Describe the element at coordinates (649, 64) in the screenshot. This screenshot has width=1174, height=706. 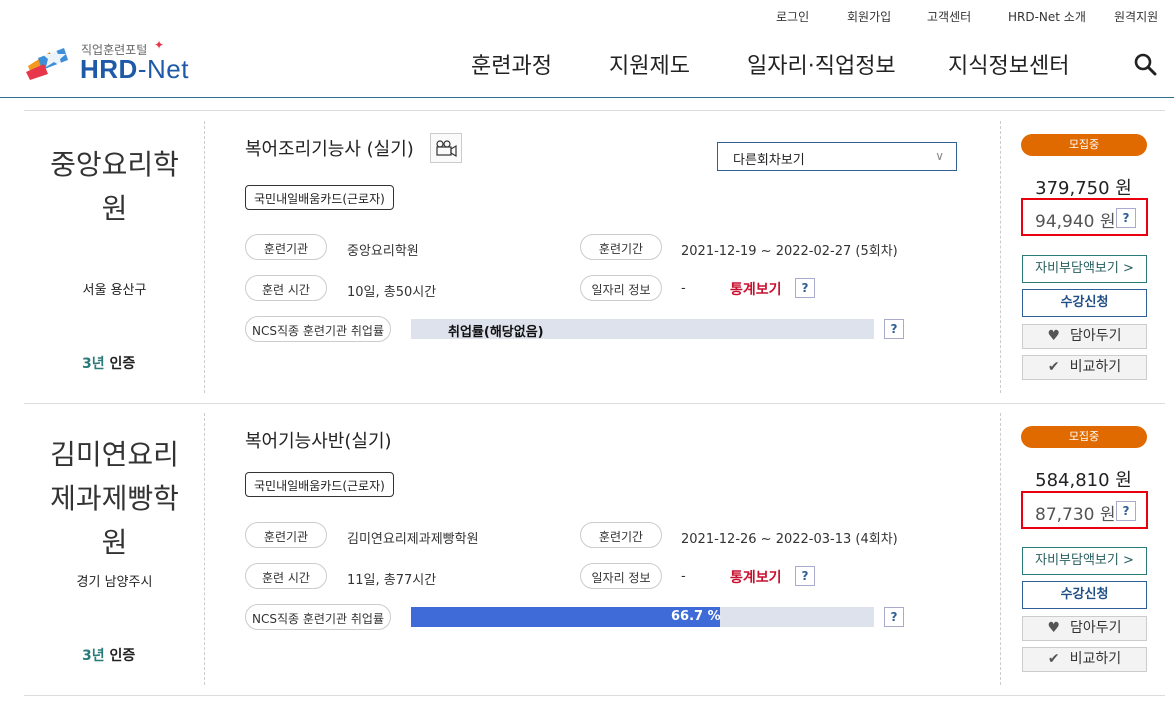
I see `nav-support-system: 지원제도` at that location.